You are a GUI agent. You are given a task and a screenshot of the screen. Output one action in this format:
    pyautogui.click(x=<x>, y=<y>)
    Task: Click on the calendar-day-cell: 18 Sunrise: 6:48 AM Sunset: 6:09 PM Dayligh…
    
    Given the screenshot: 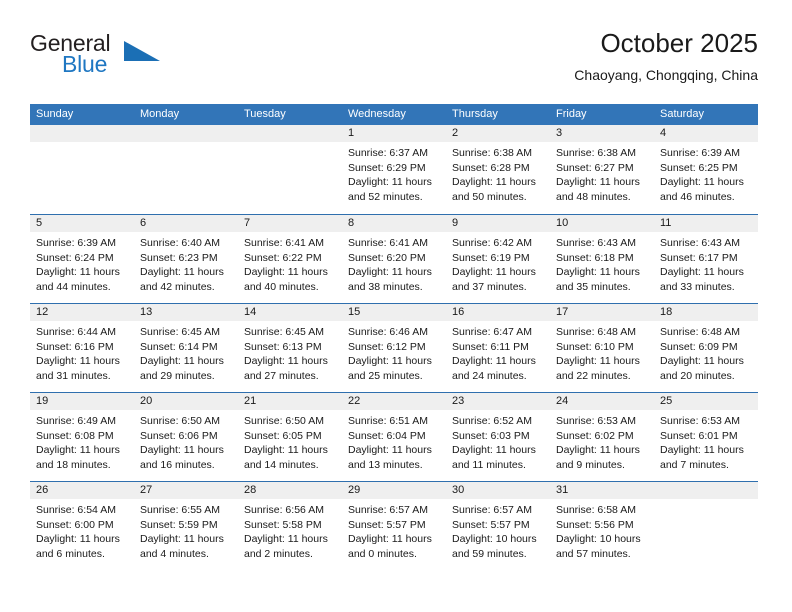 What is the action you would take?
    pyautogui.click(x=706, y=348)
    